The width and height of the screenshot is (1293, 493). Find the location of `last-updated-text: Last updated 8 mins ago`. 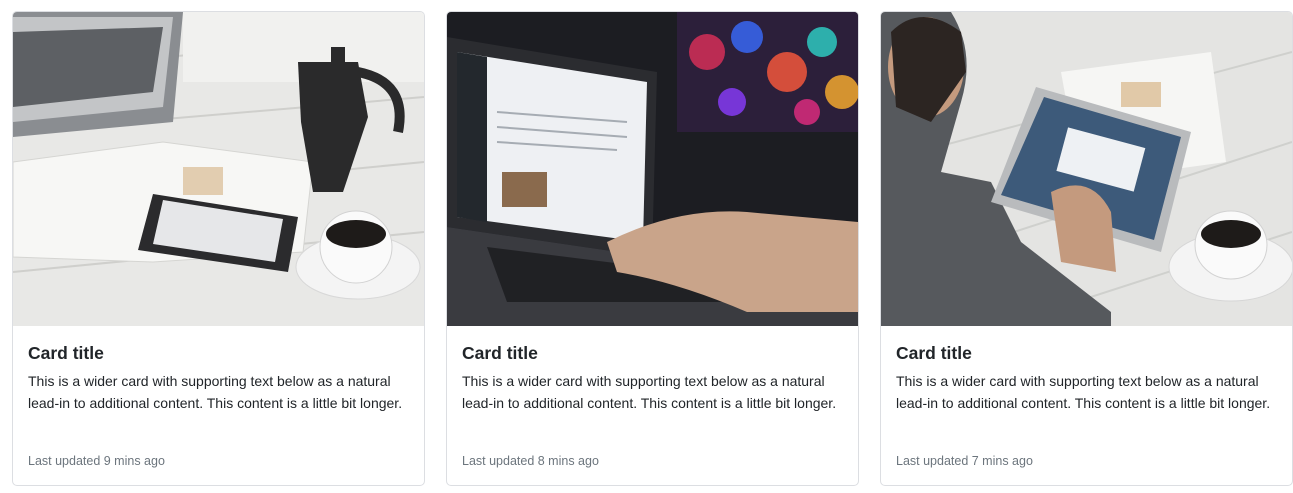

last-updated-text: Last updated 8 mins ago is located at coordinates (530, 461).